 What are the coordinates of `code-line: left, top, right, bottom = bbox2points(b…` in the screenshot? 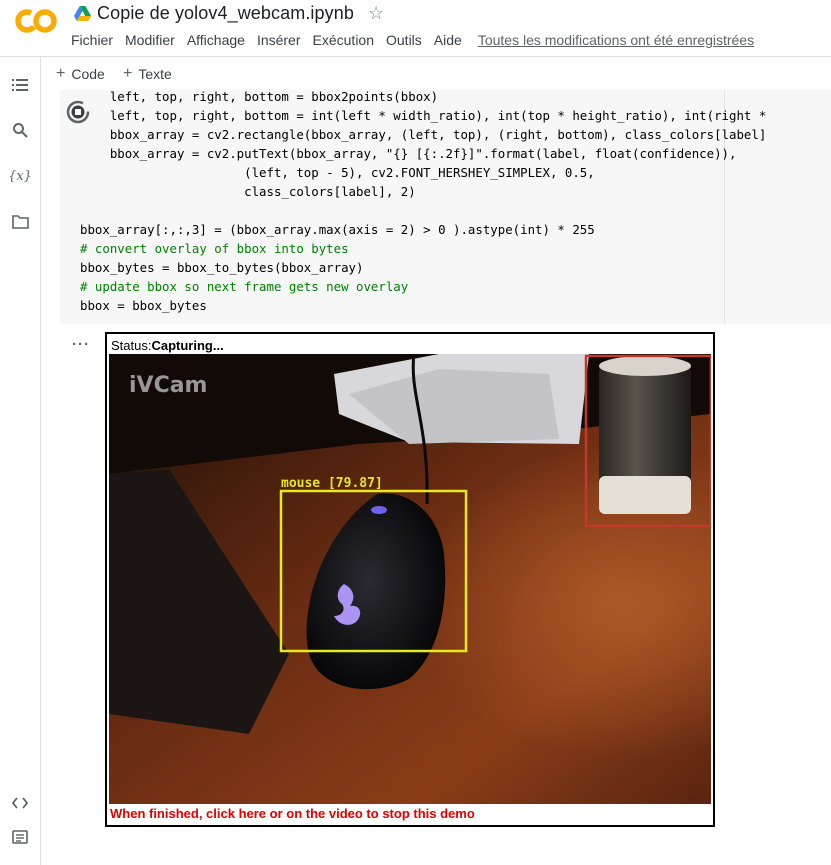 It's located at (259, 97).